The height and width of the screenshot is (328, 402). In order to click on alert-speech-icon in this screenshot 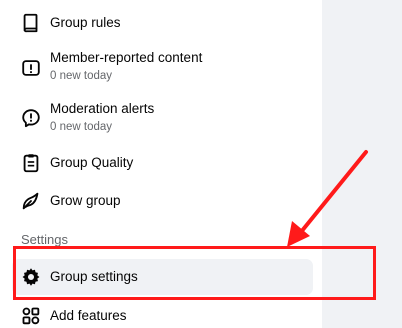, I will do `click(31, 118)`.